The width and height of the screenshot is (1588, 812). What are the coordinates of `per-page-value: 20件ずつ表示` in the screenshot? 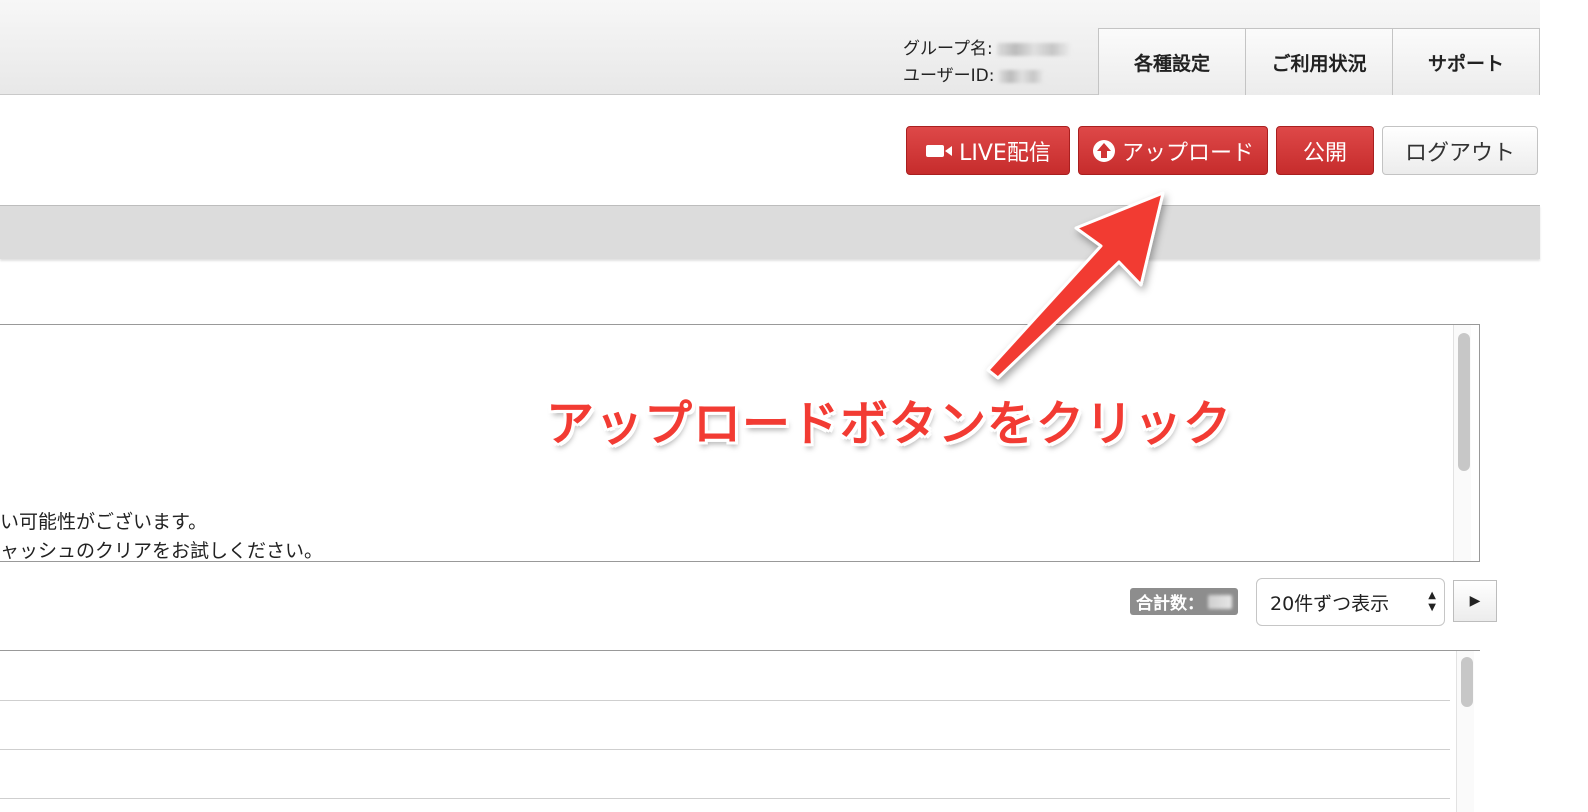 It's located at (1330, 603).